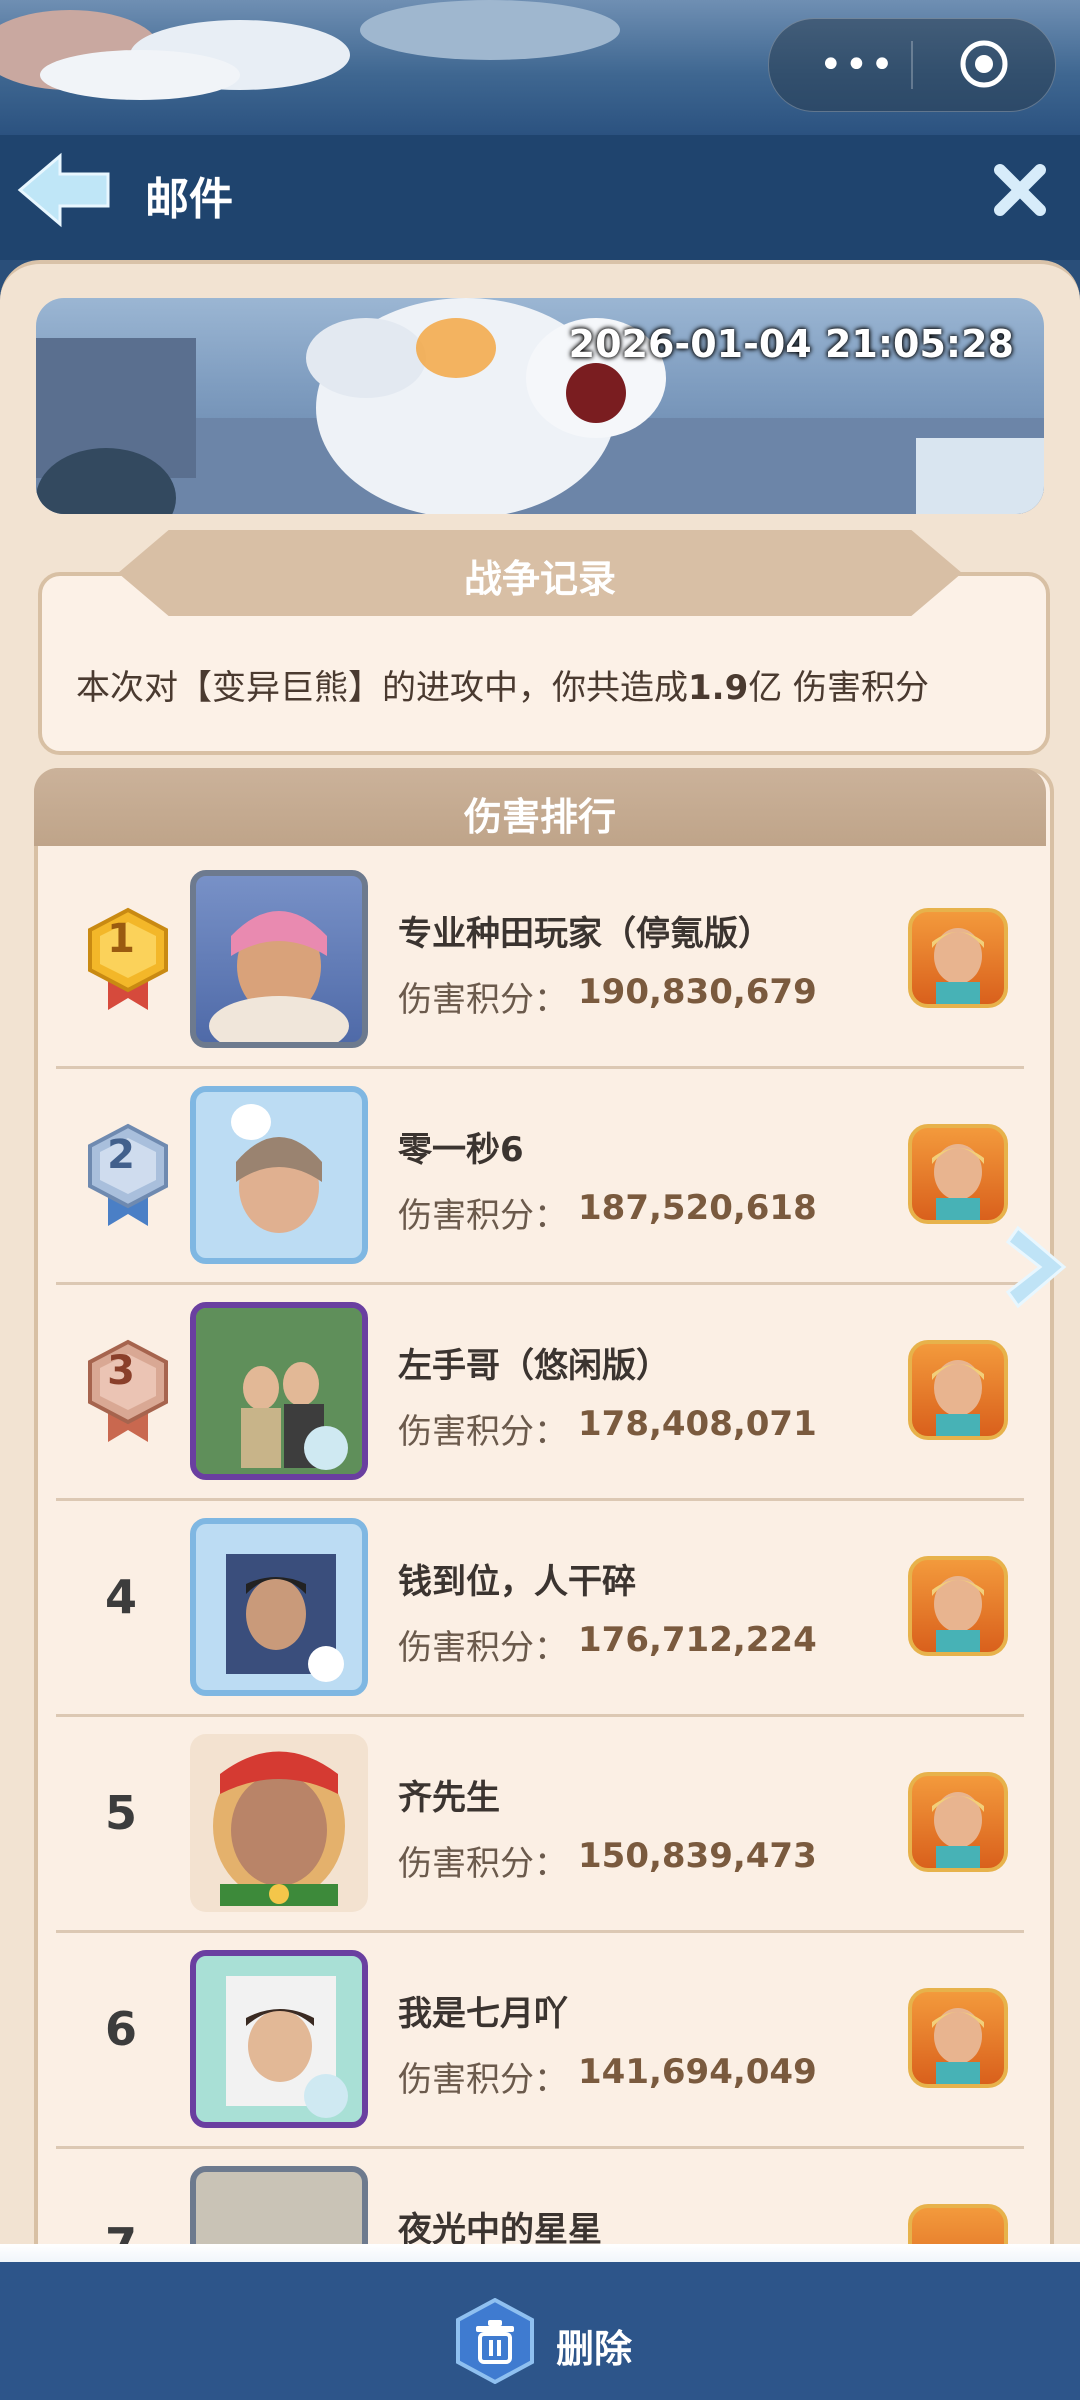 The image size is (1080, 2400). Describe the element at coordinates (120, 1597) in the screenshot. I see `rank-number: 4` at that location.